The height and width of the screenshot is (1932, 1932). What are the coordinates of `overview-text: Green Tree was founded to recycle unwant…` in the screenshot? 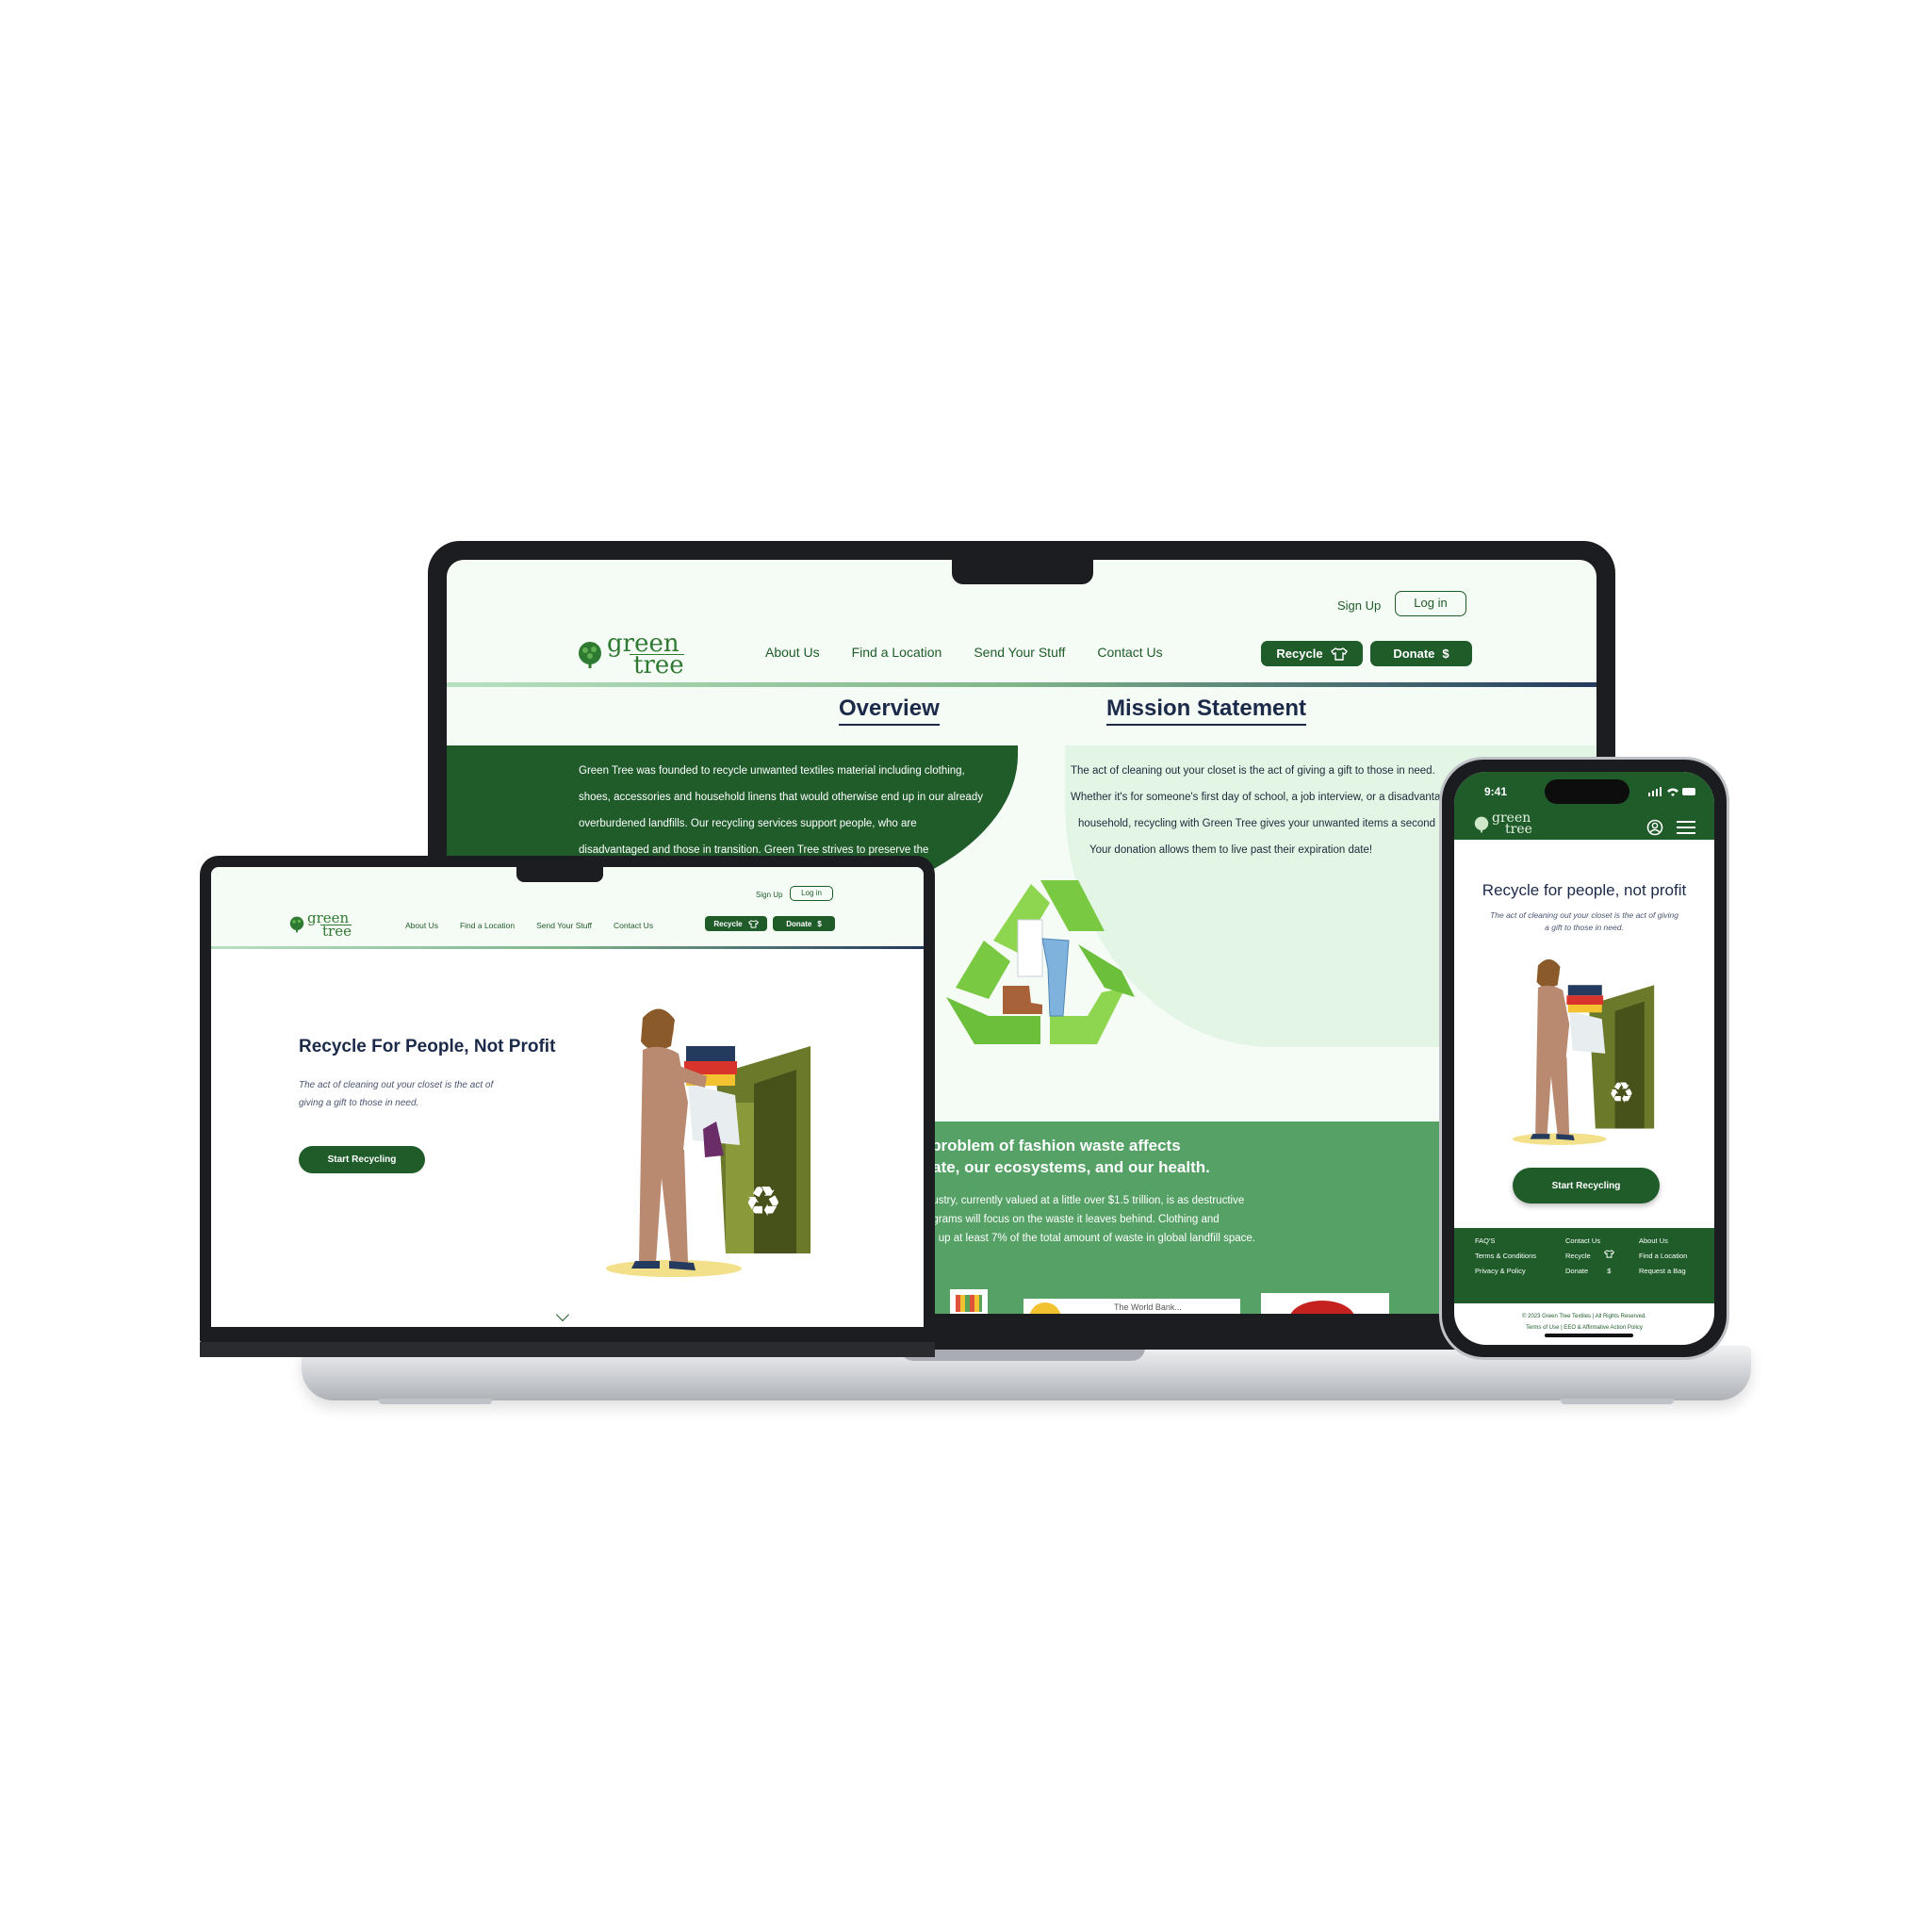 It's located at (788, 810).